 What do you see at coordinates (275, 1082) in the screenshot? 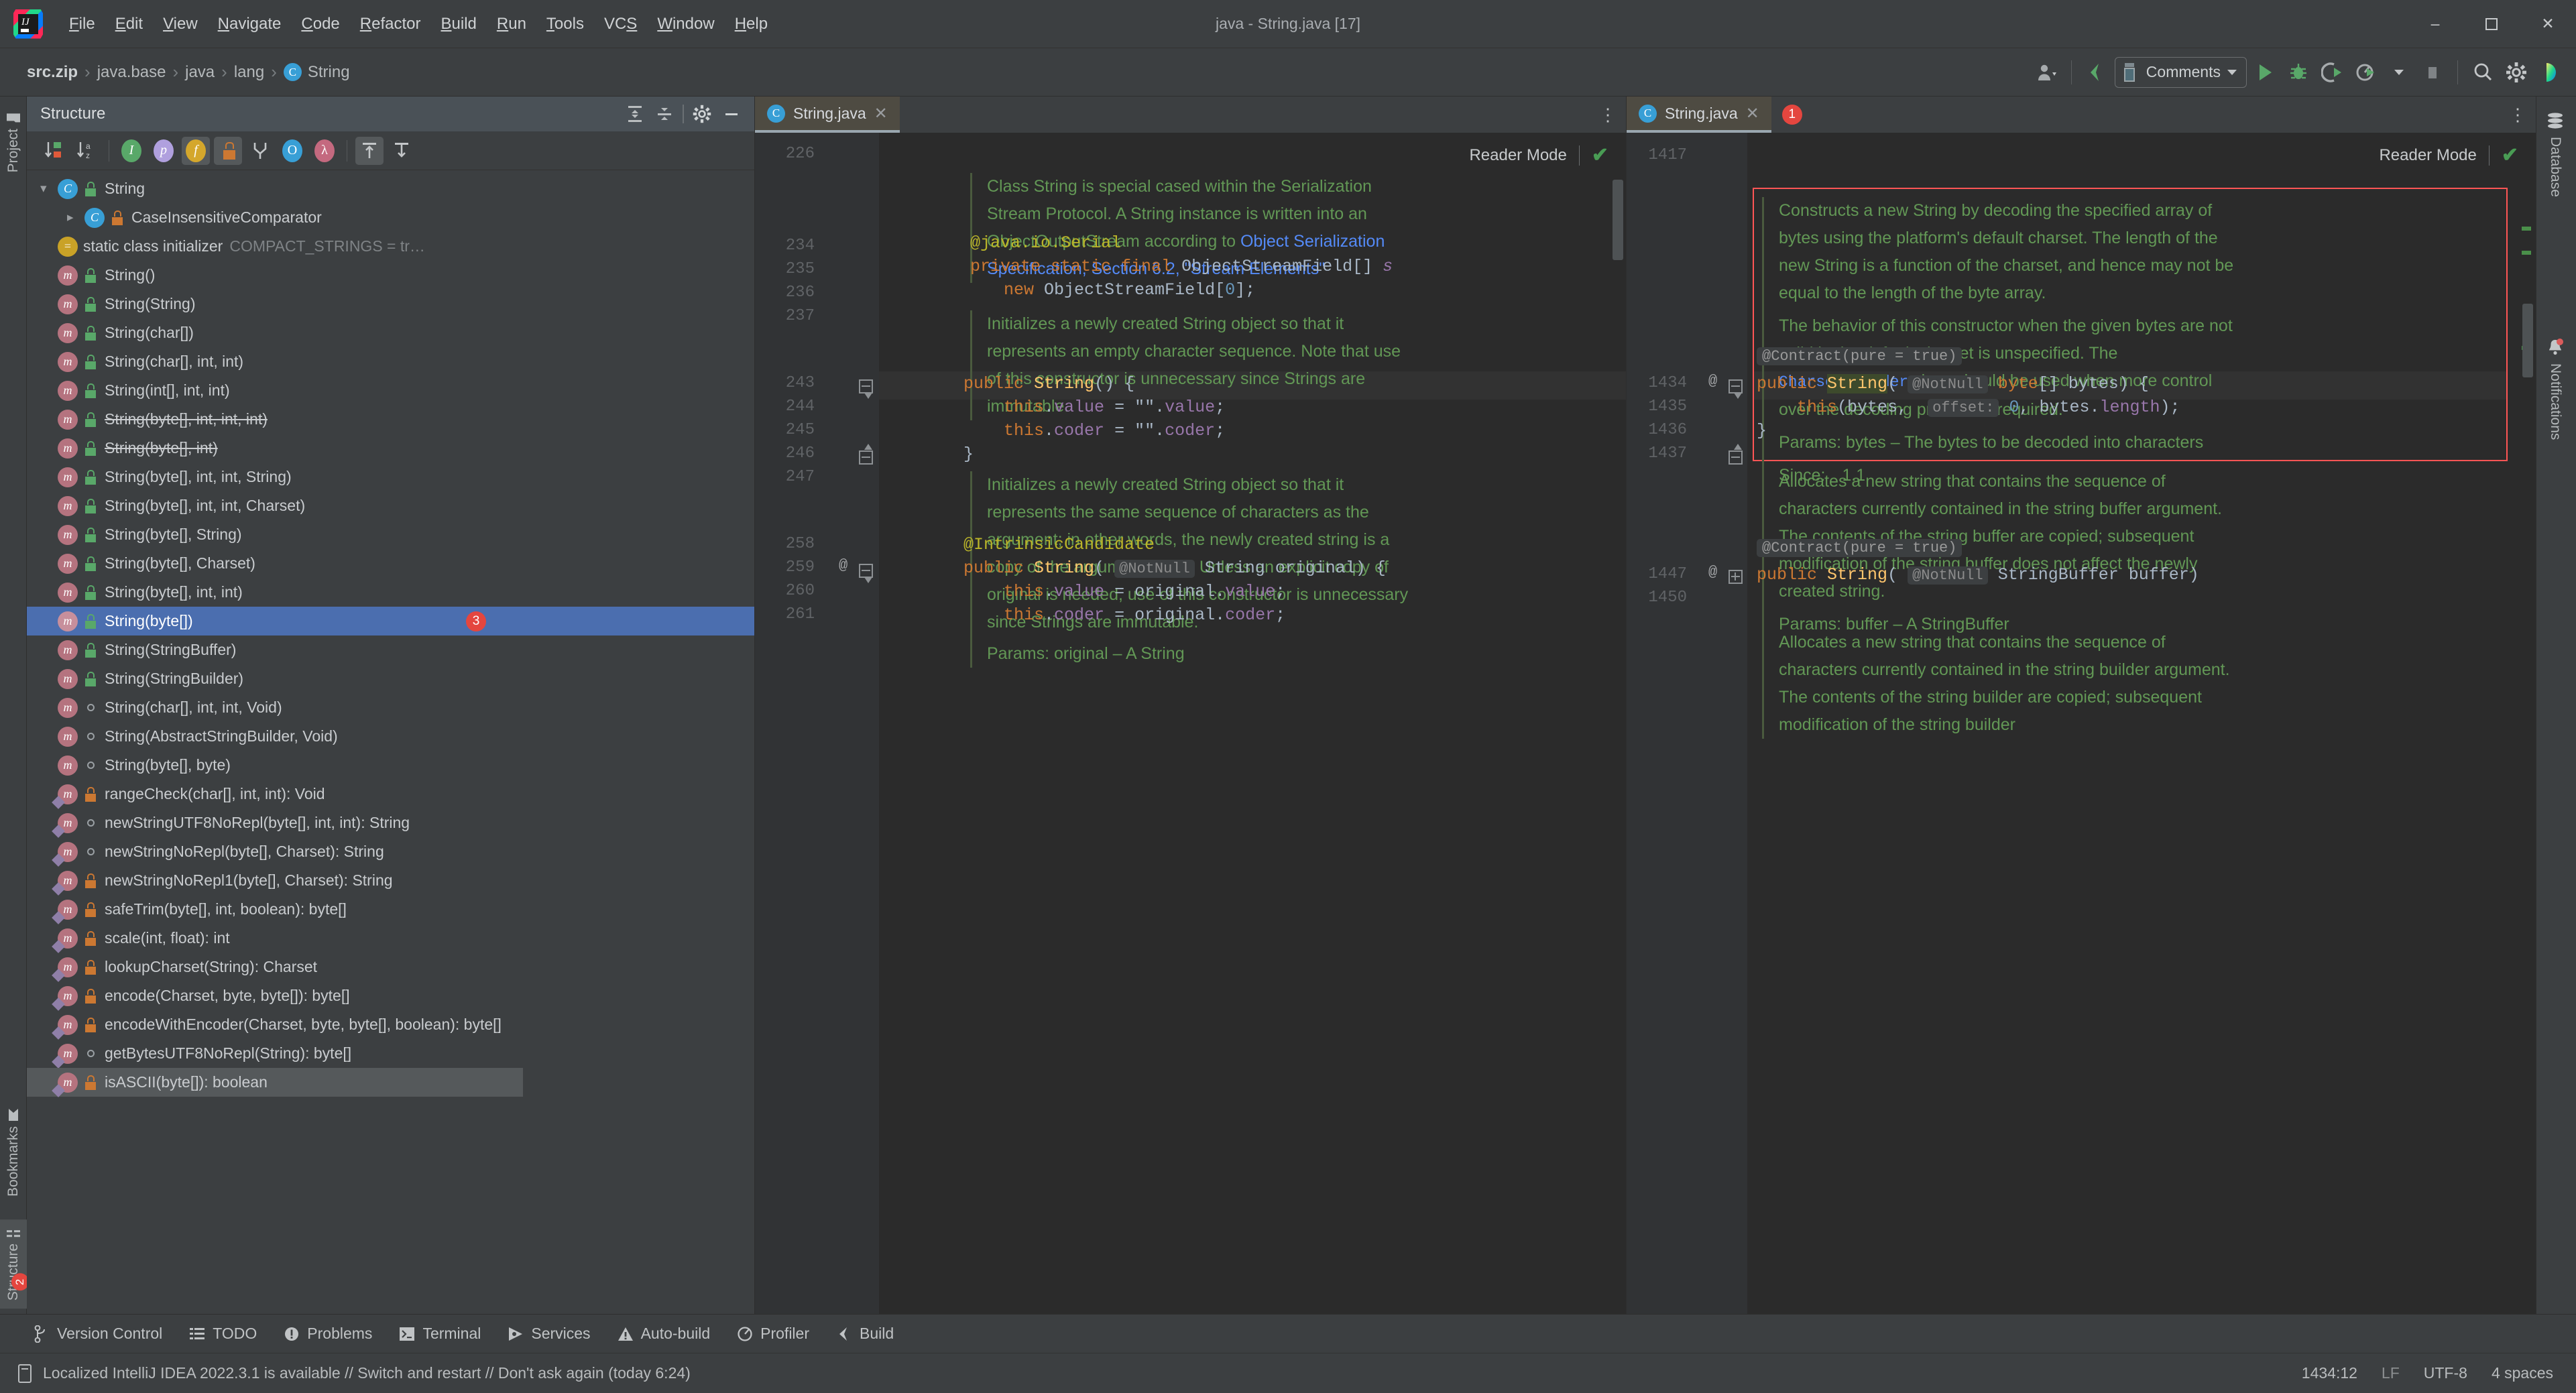
I see `tree-item-isascii: m isASCII(byte[]): boolean` at bounding box center [275, 1082].